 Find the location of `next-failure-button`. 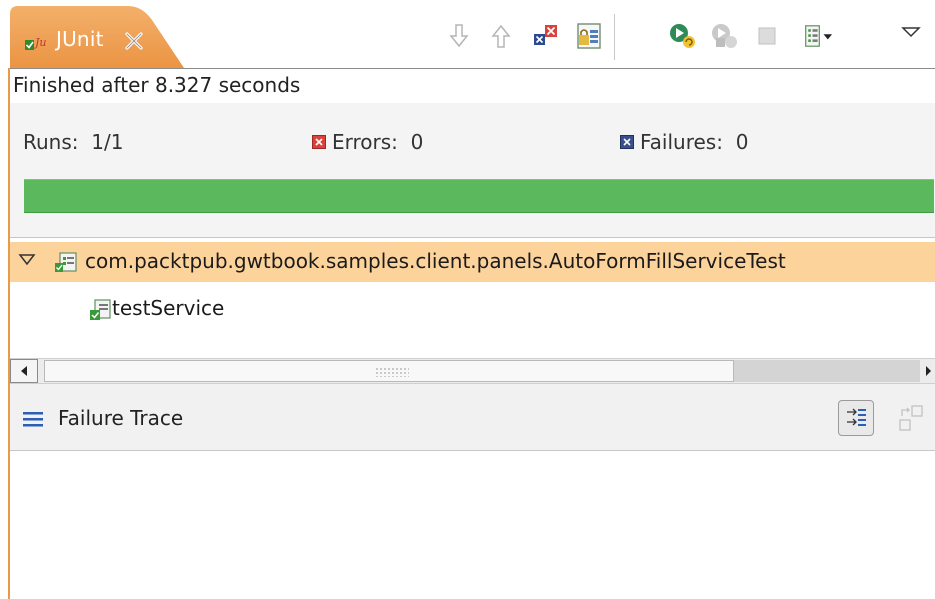

next-failure-button is located at coordinates (459, 36).